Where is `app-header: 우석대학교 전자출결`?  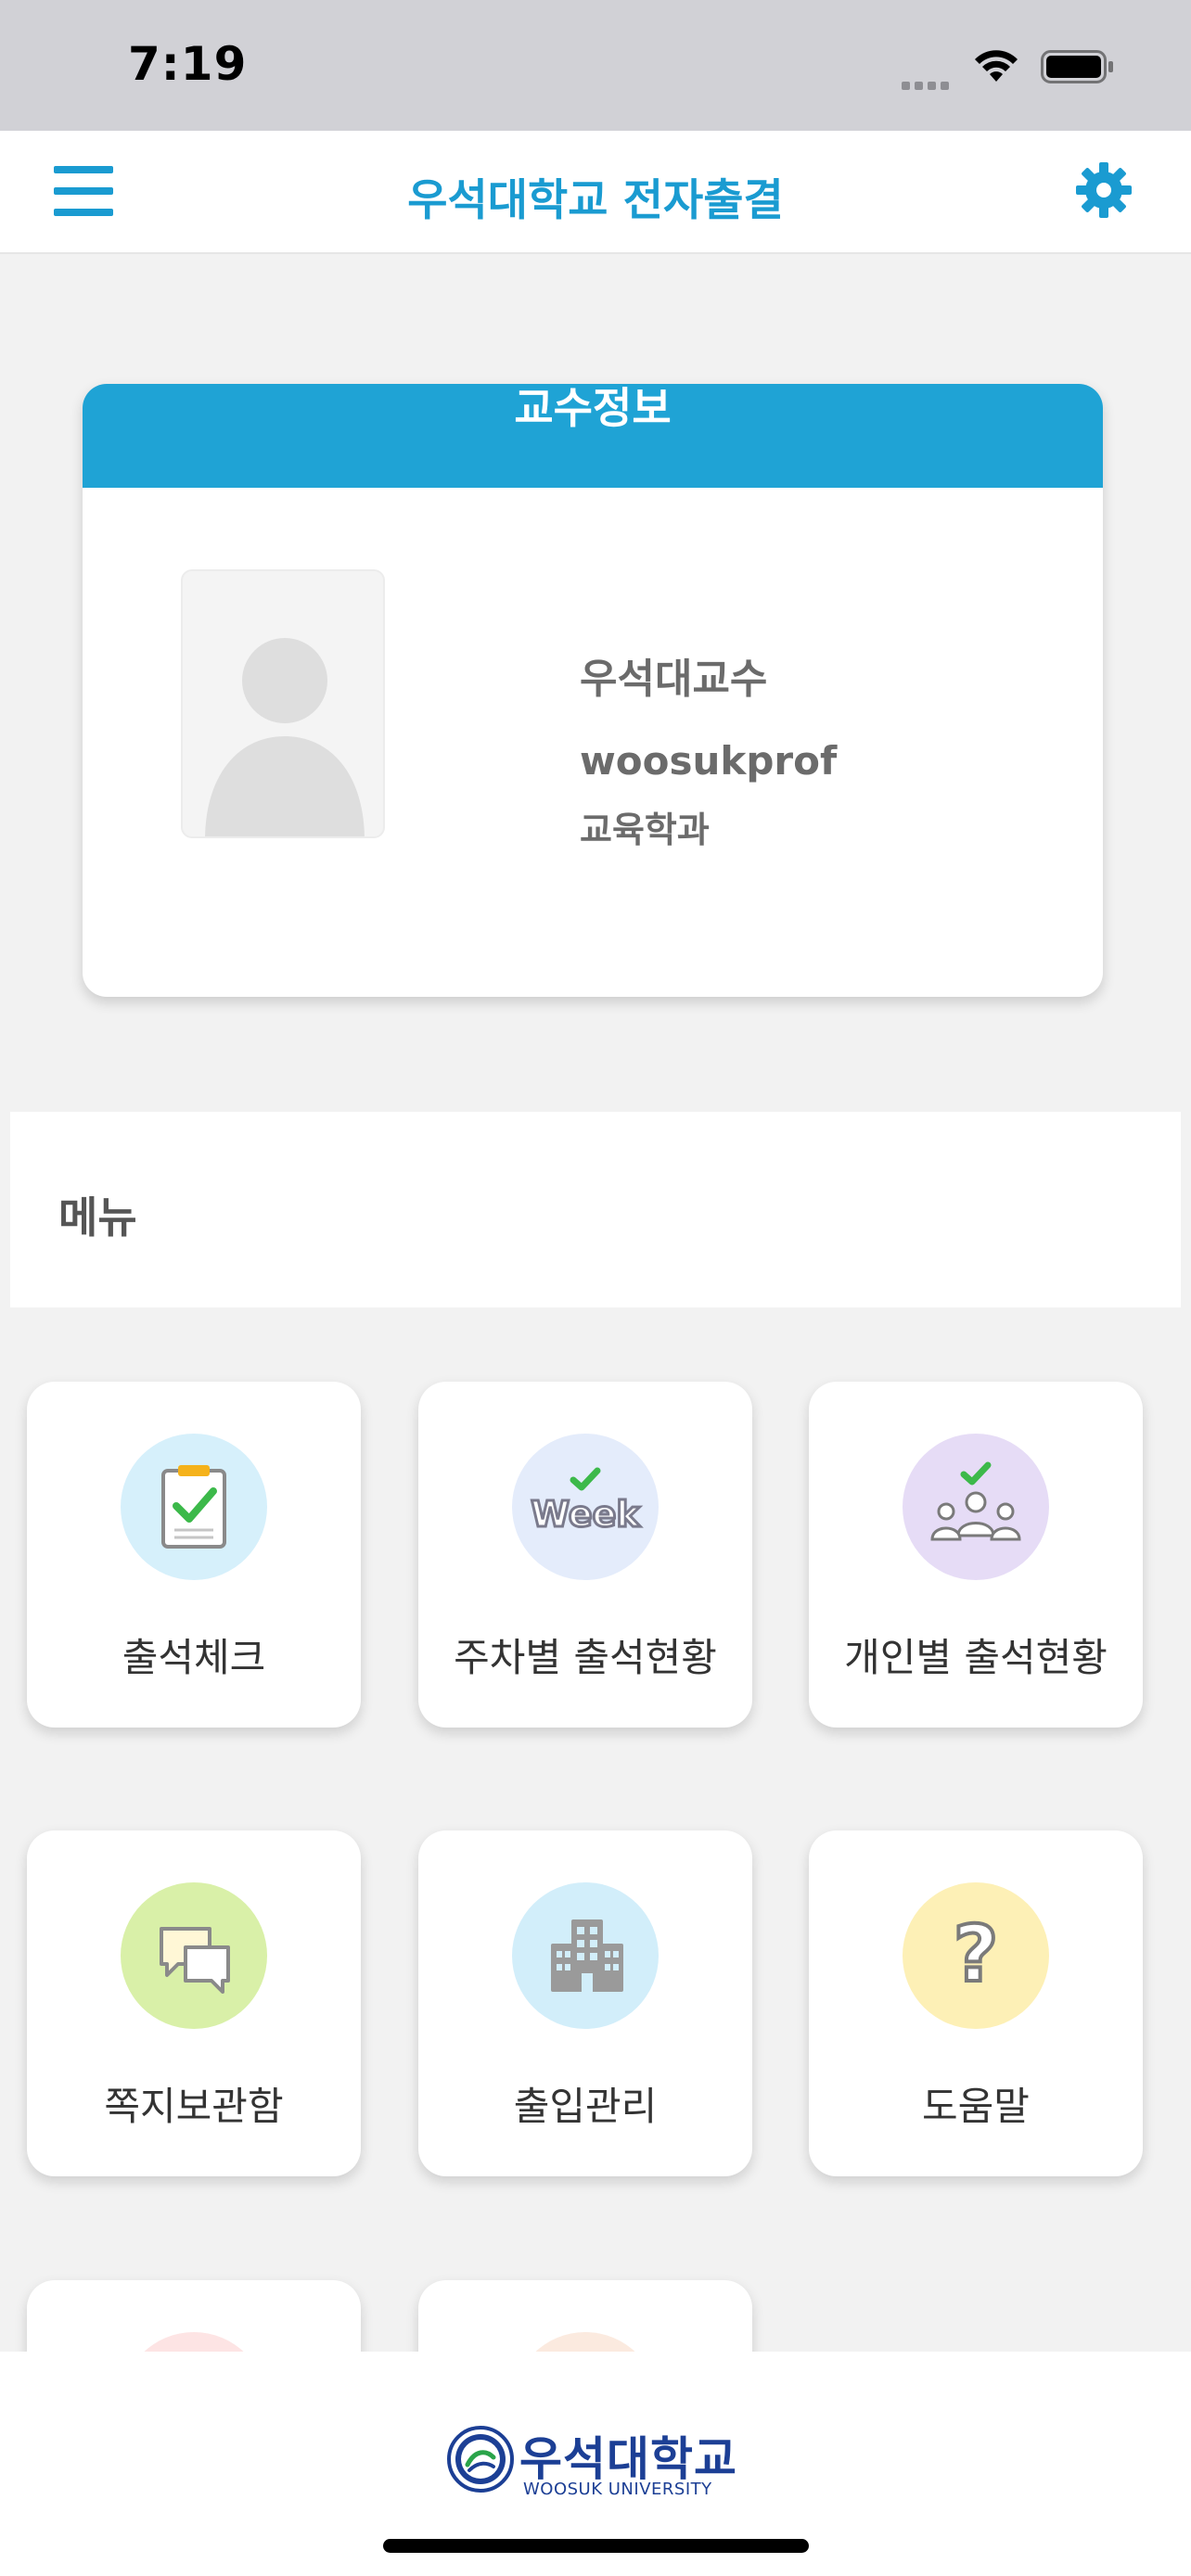
app-header: 우석대학교 전자출결 is located at coordinates (595, 192).